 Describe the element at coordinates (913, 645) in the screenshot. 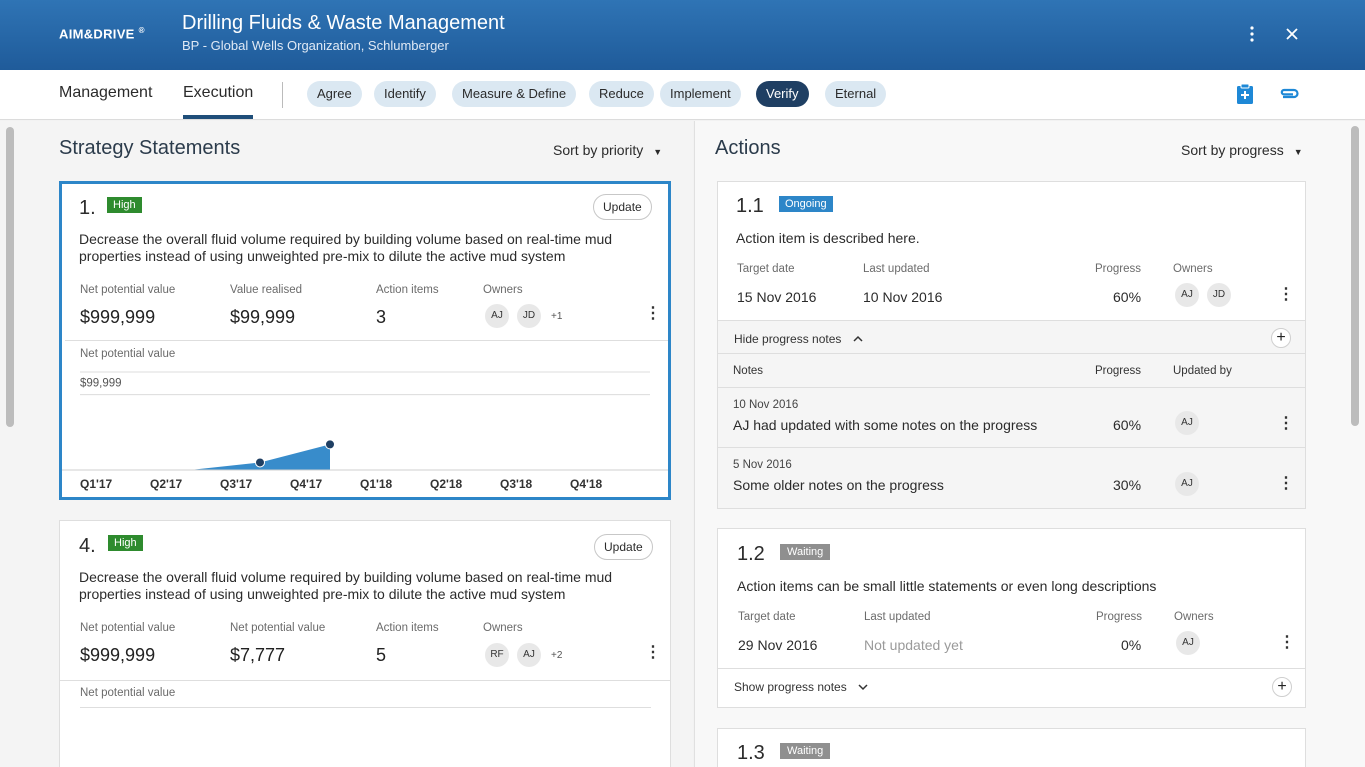

I see `last-updated-value: Not updated yet` at that location.